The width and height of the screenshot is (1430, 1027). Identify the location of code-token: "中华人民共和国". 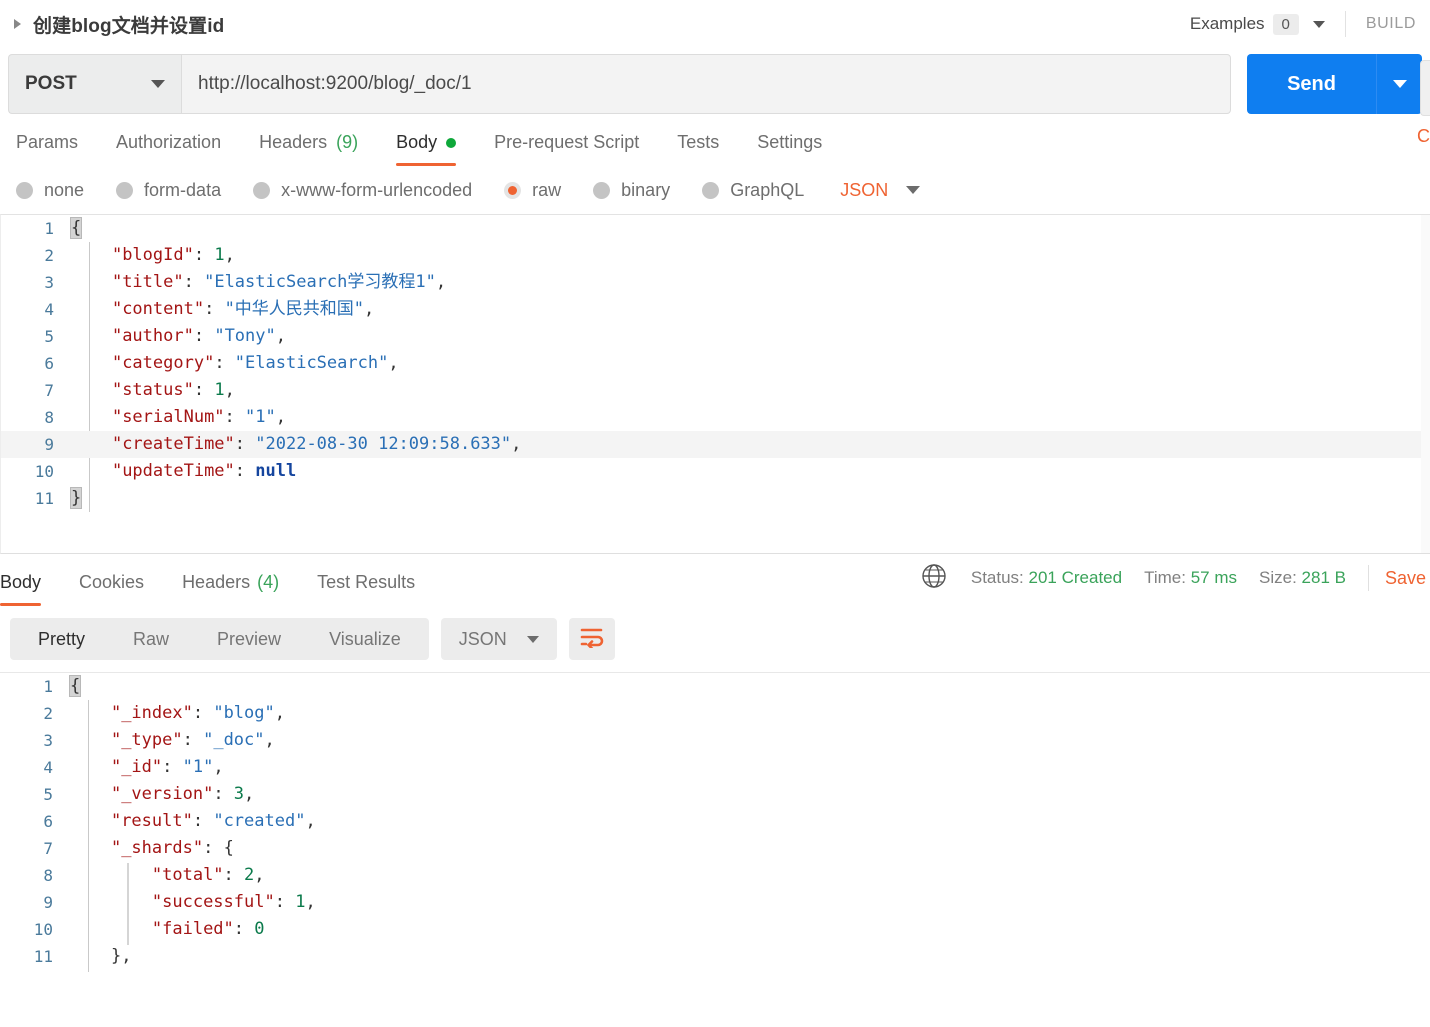
(294, 309).